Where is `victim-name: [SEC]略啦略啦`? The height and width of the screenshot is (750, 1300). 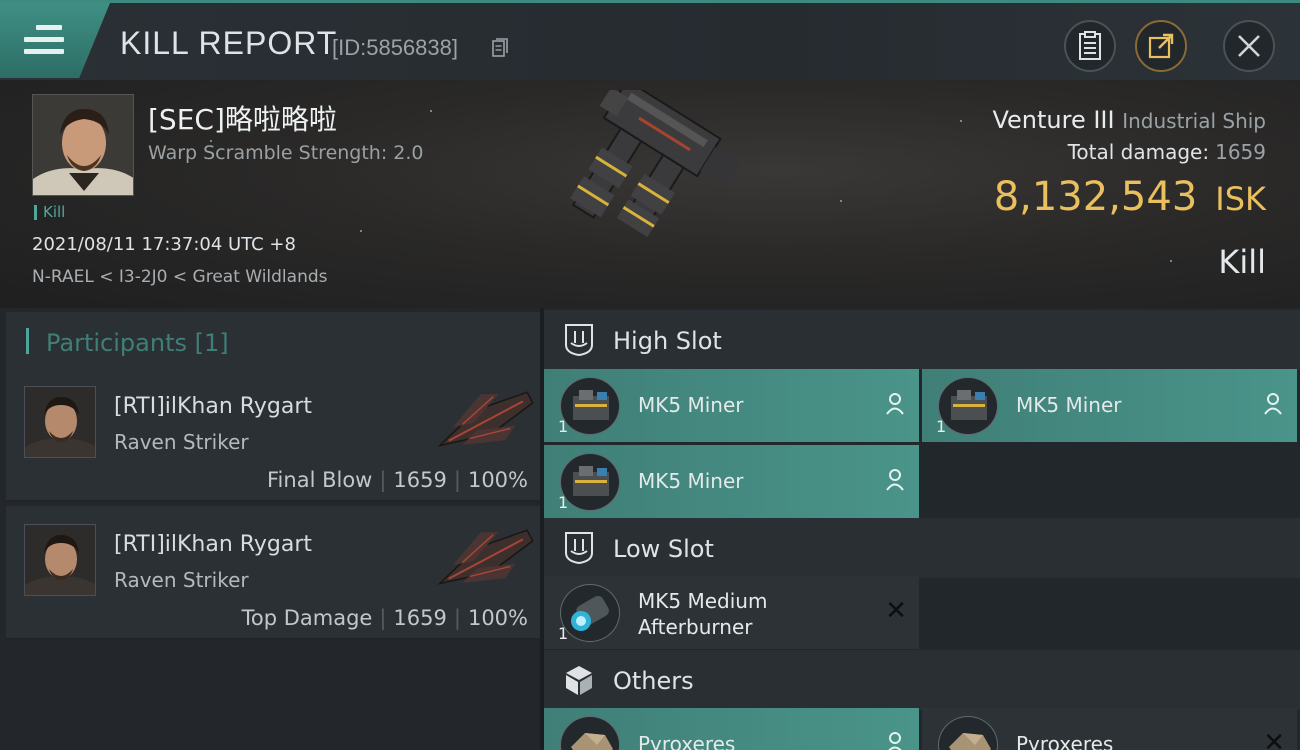 victim-name: [SEC]略啦略啦 is located at coordinates (242, 119).